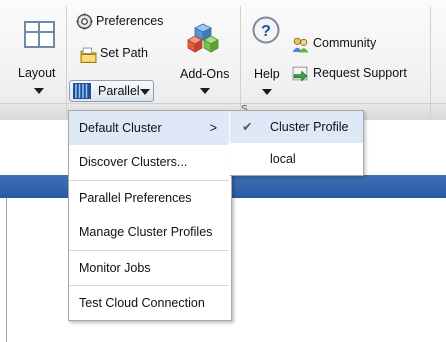  What do you see at coordinates (203, 38) in the screenshot?
I see `addons-icon` at bounding box center [203, 38].